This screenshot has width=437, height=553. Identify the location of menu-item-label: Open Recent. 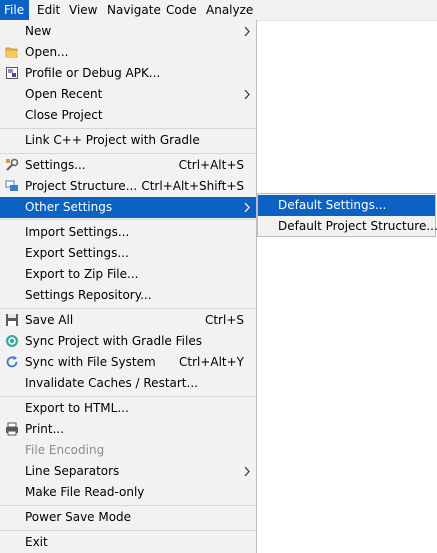
(64, 94).